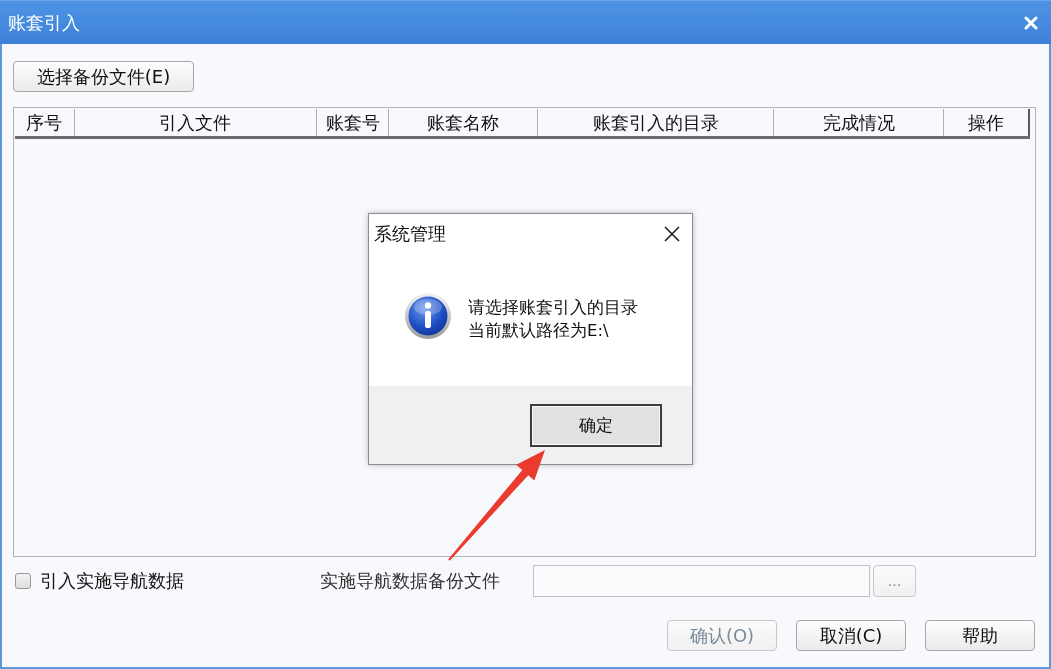 The height and width of the screenshot is (669, 1051). Describe the element at coordinates (410, 581) in the screenshot. I see `field-label: 实施导航数据备份文件` at that location.